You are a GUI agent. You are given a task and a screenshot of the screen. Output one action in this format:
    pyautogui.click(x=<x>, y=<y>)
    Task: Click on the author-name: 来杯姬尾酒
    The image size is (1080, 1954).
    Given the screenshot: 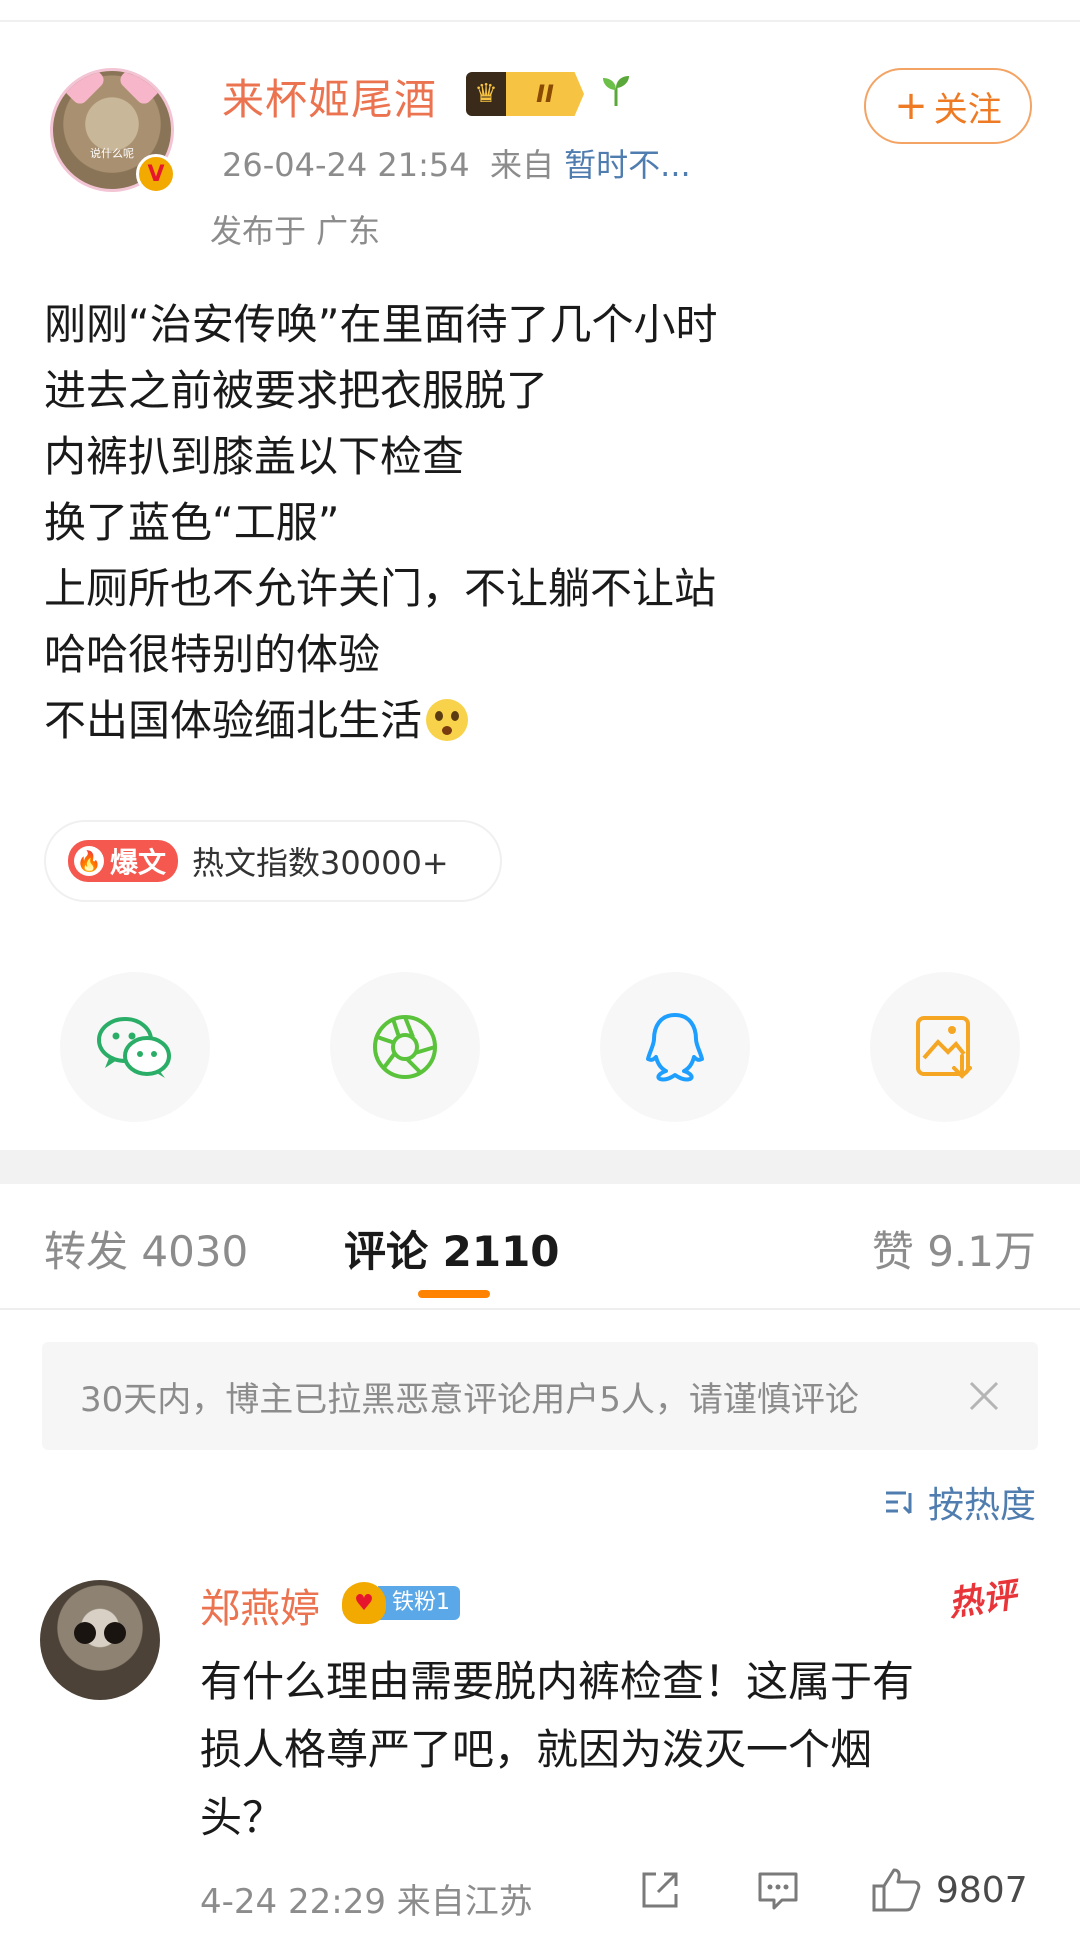 What is the action you would take?
    pyautogui.click(x=329, y=96)
    